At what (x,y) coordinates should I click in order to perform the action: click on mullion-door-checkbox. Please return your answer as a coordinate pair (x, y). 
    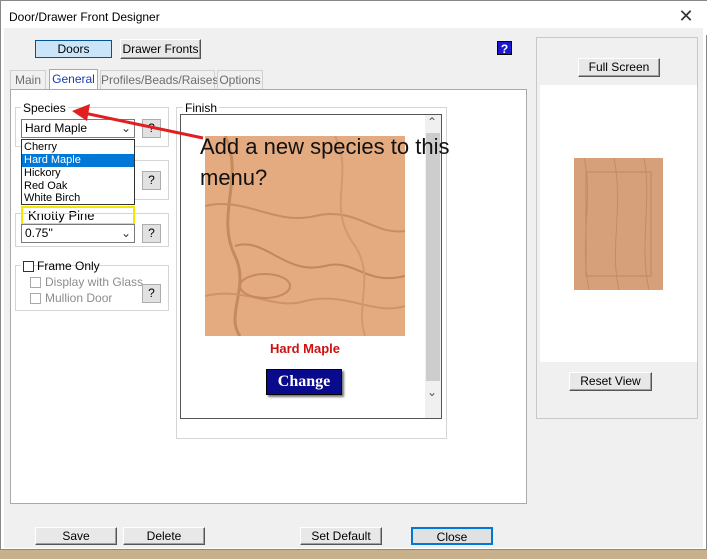
    Looking at the image, I should click on (35, 298).